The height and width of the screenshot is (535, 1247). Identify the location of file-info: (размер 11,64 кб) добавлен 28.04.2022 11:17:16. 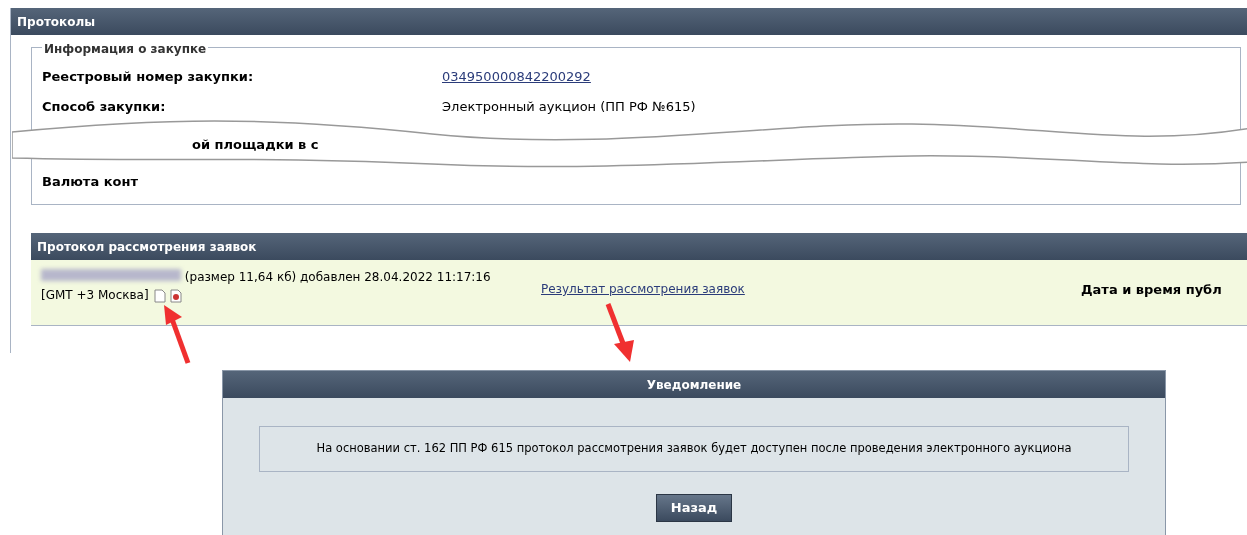
(337, 277).